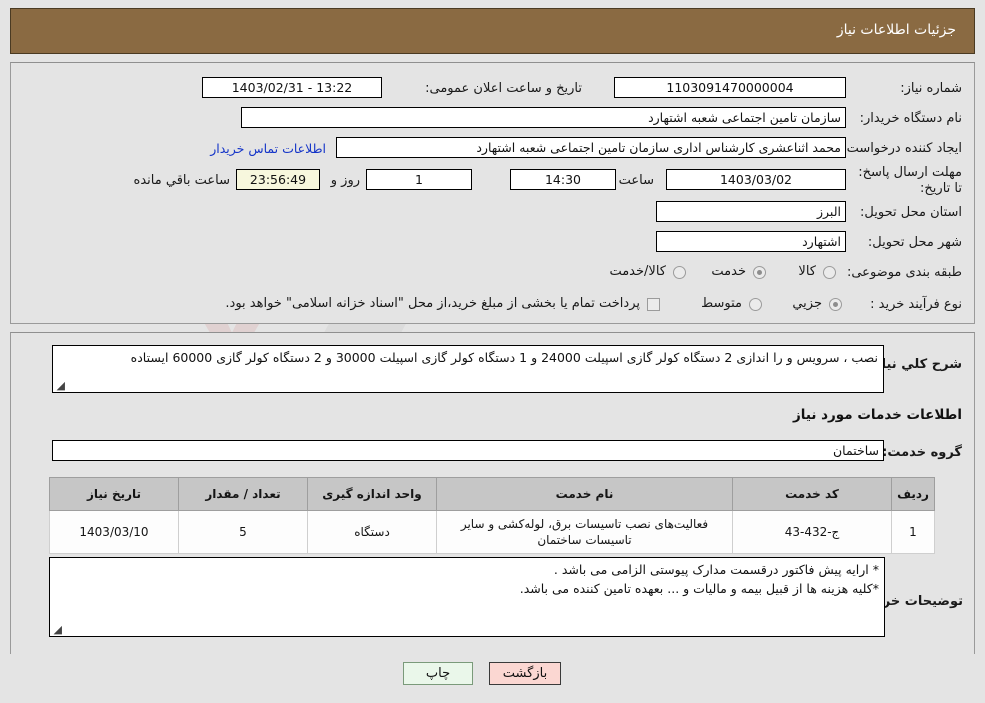 This screenshot has width=985, height=703. I want to click on buyer-org-label: نام دستگاه خریدار:, so click(910, 118).